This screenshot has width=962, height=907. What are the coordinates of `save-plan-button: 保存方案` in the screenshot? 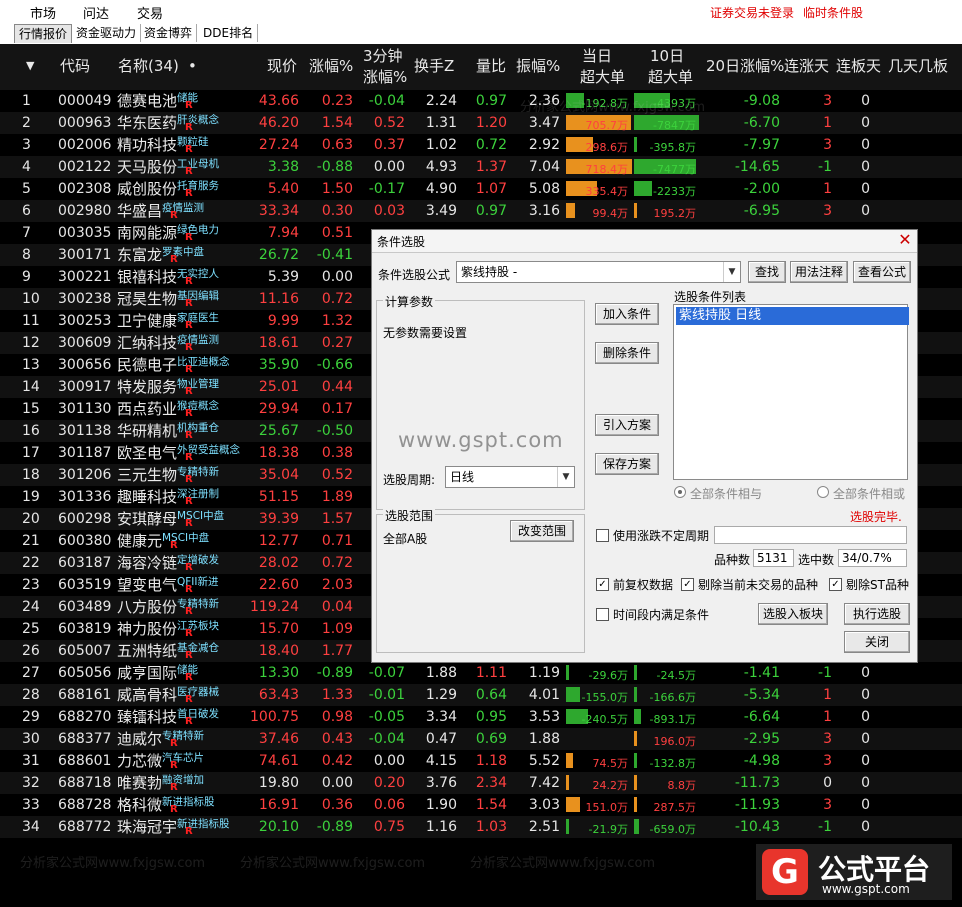 It's located at (627, 464).